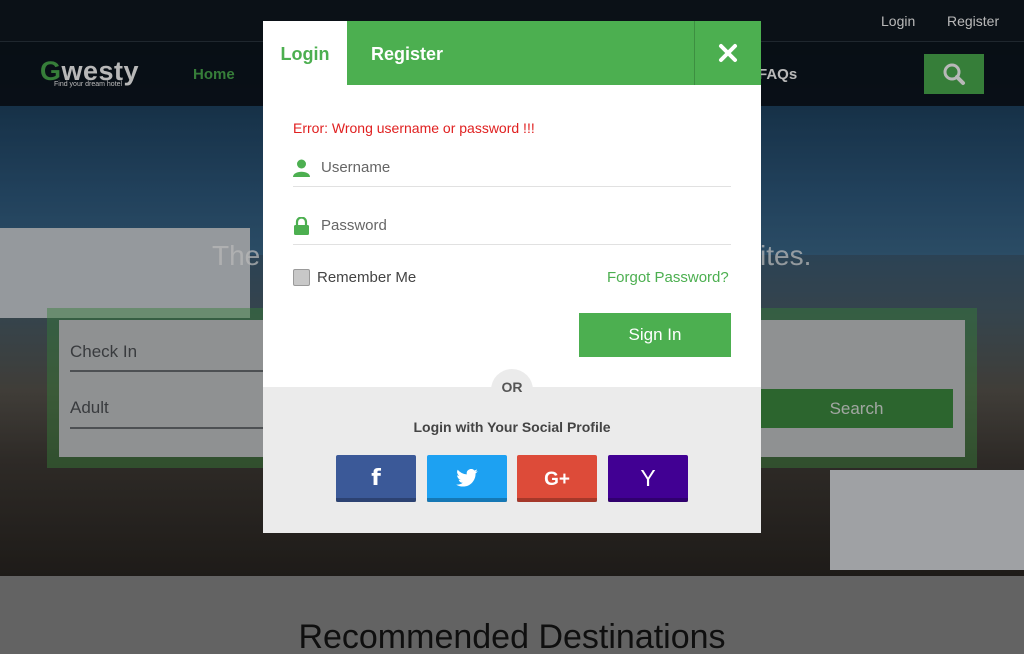  I want to click on user-icon, so click(301, 168).